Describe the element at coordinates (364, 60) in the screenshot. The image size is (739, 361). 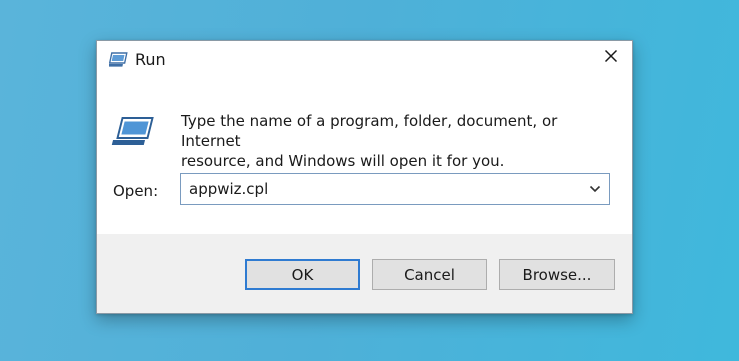
I see `title-bar: Run` at that location.